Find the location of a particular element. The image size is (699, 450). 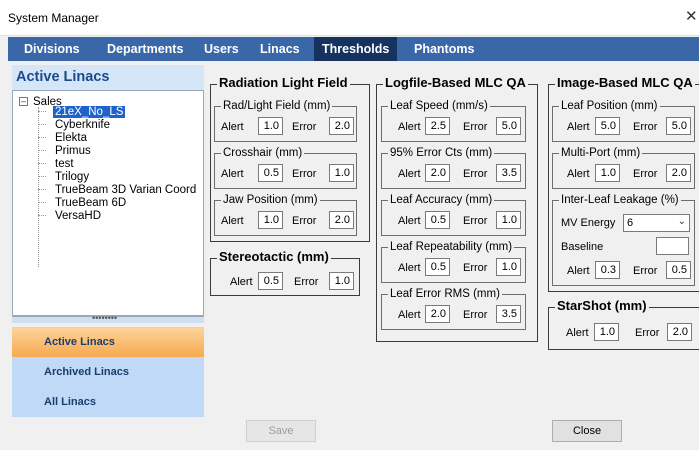

leaf-repeatability-error-input: 1.0 is located at coordinates (508, 267).